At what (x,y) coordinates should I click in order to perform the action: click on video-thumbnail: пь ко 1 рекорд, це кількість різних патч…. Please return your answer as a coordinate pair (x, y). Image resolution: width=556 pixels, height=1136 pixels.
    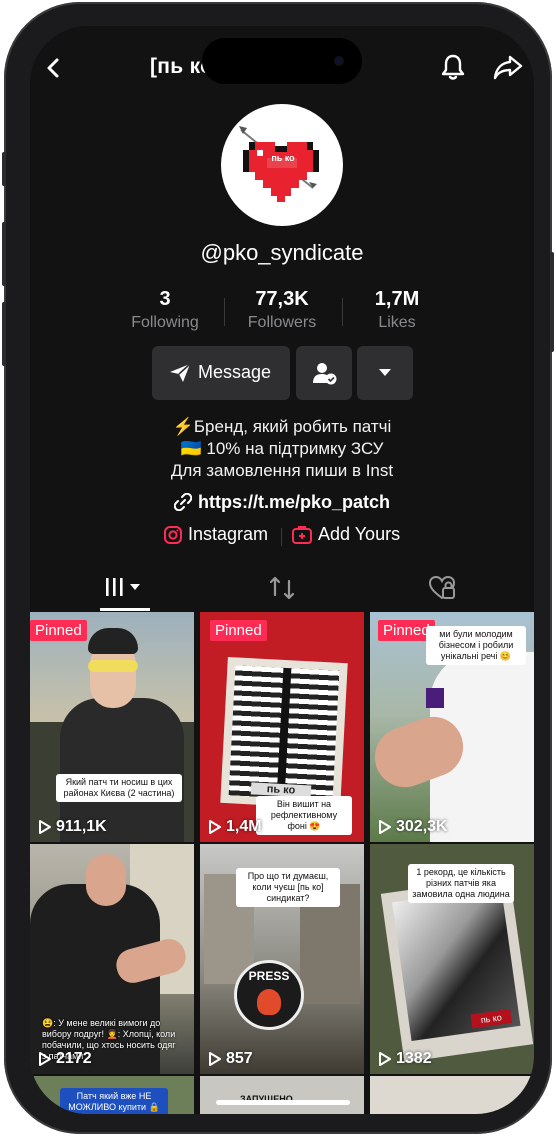
    Looking at the image, I should click on (452, 959).